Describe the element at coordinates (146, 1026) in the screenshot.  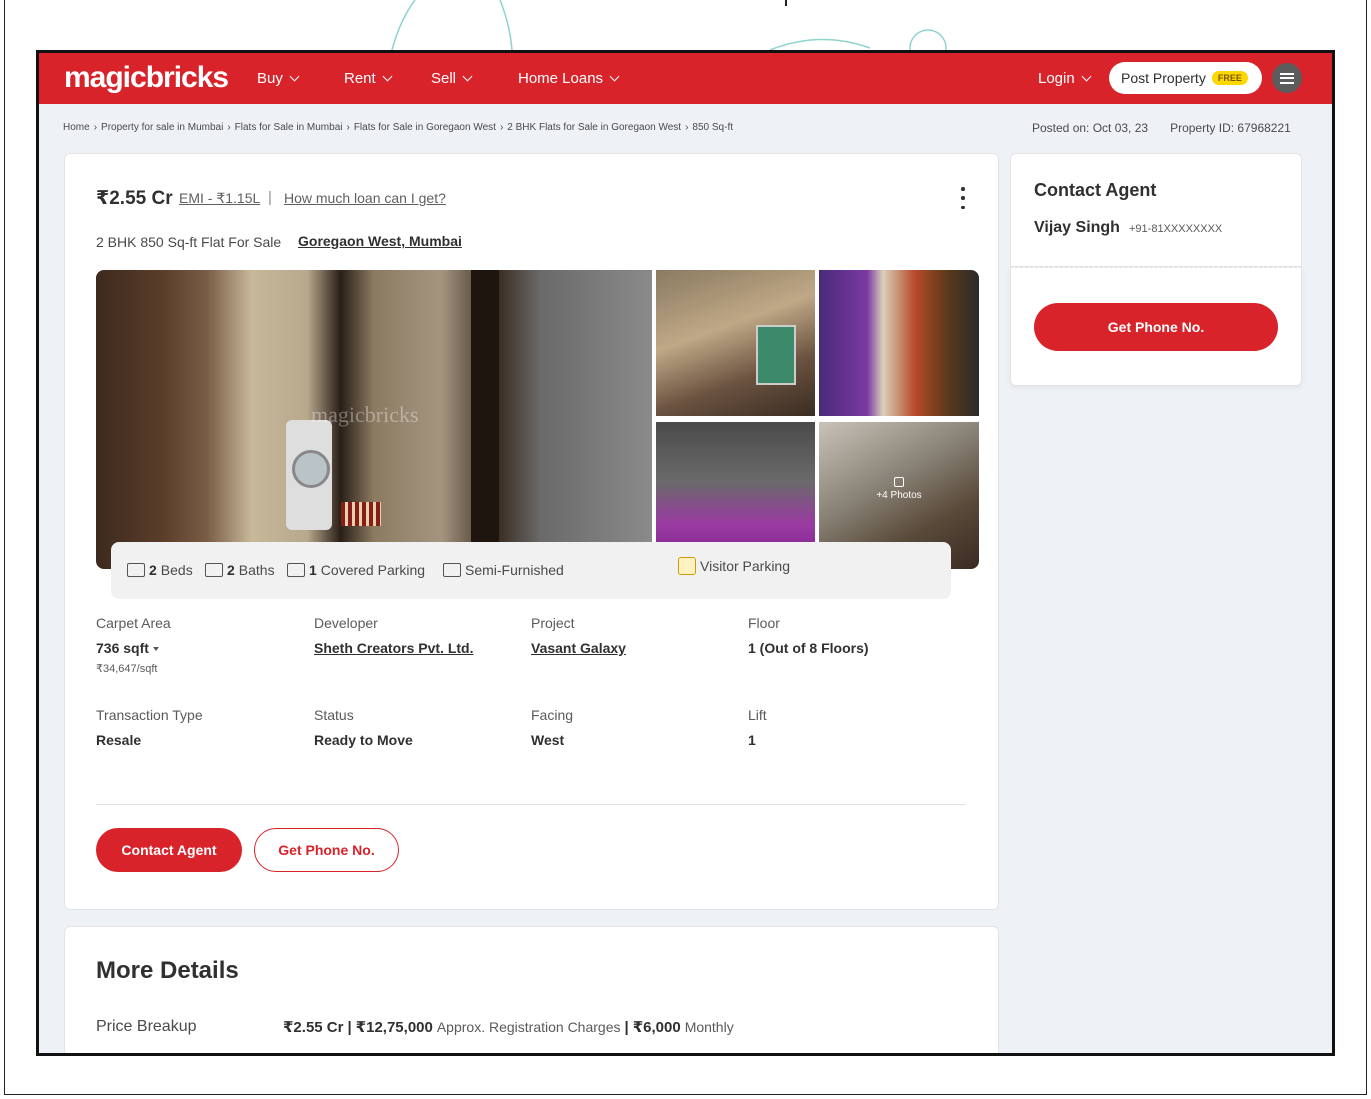
I see `price-breakup-label: Price Breakup` at that location.